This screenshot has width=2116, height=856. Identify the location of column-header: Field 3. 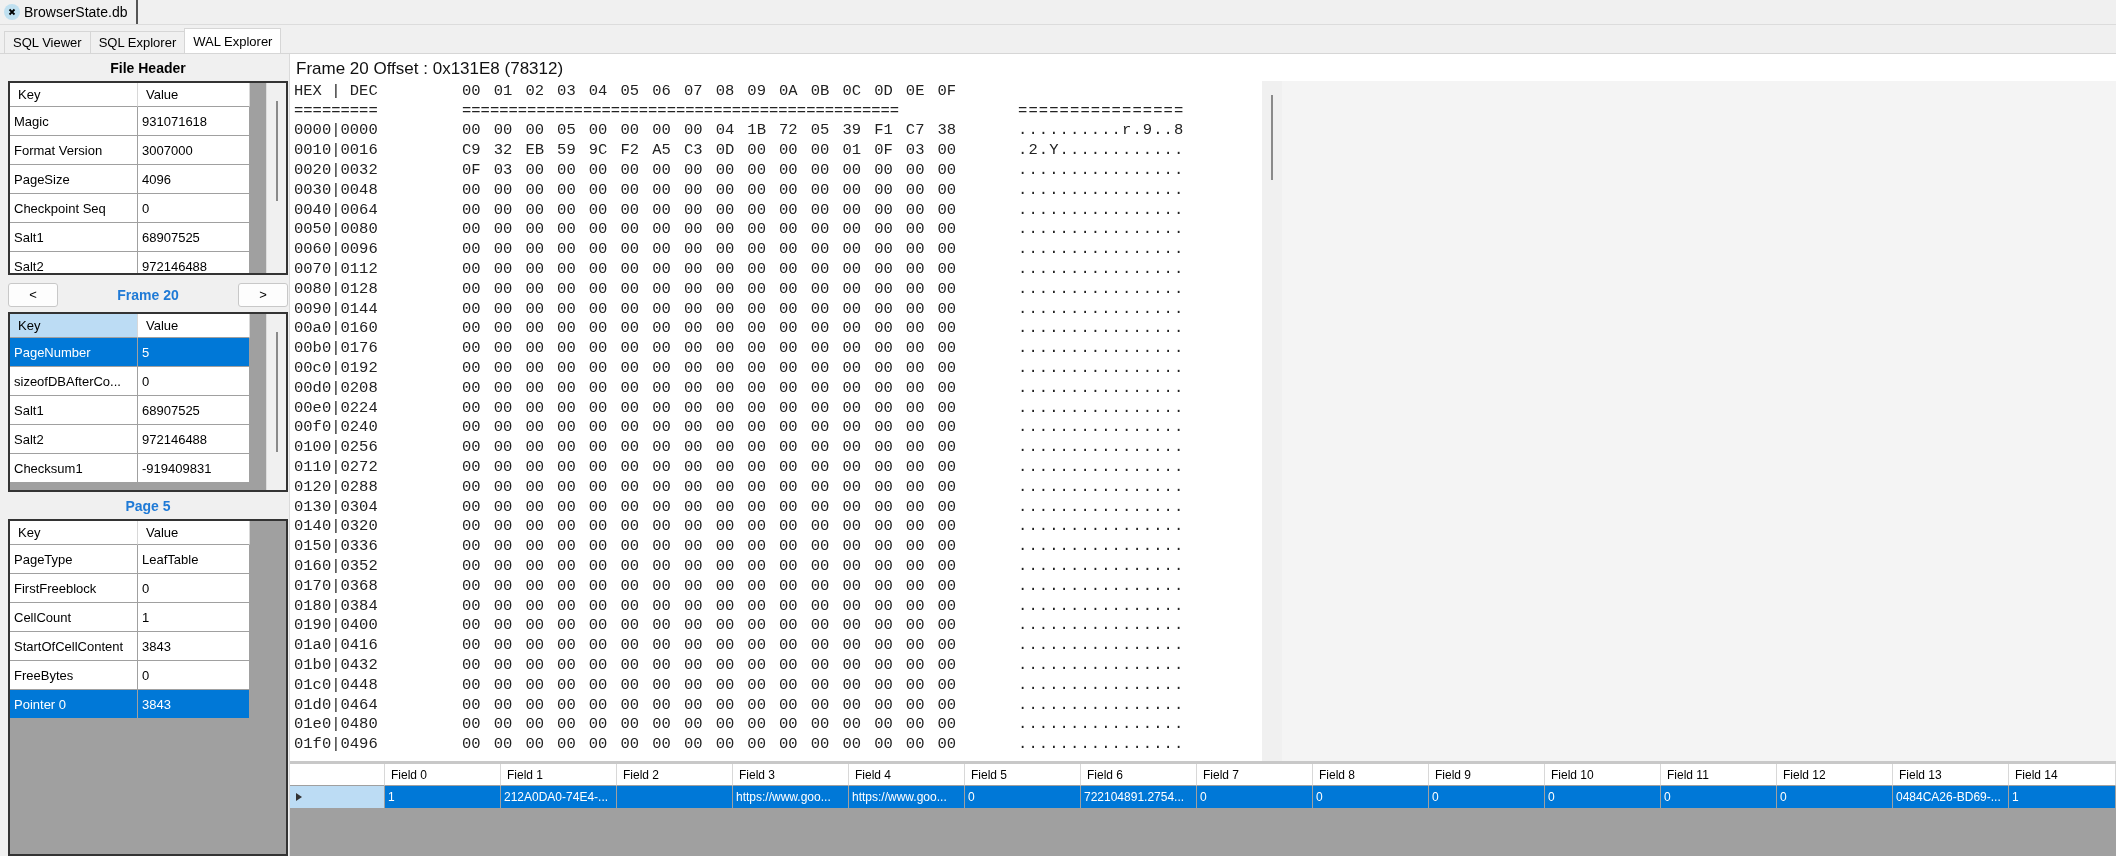
(791, 775).